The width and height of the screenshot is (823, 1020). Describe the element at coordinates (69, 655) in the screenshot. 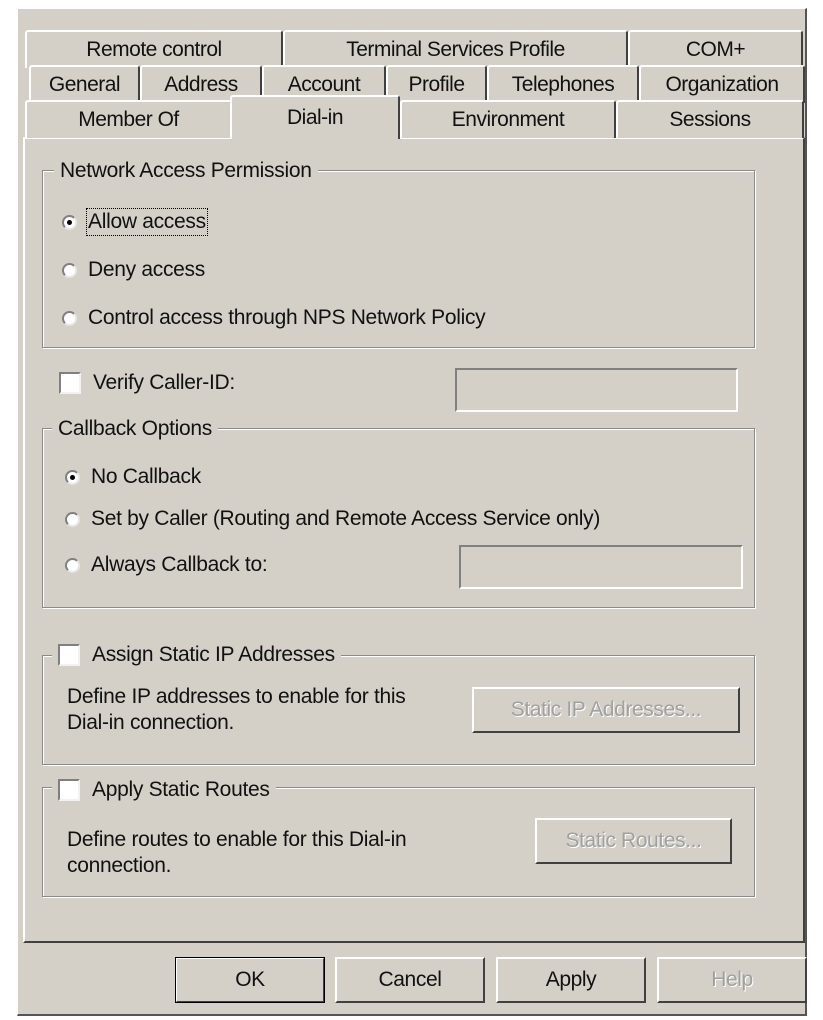

I see `static-ip-checkbox` at that location.